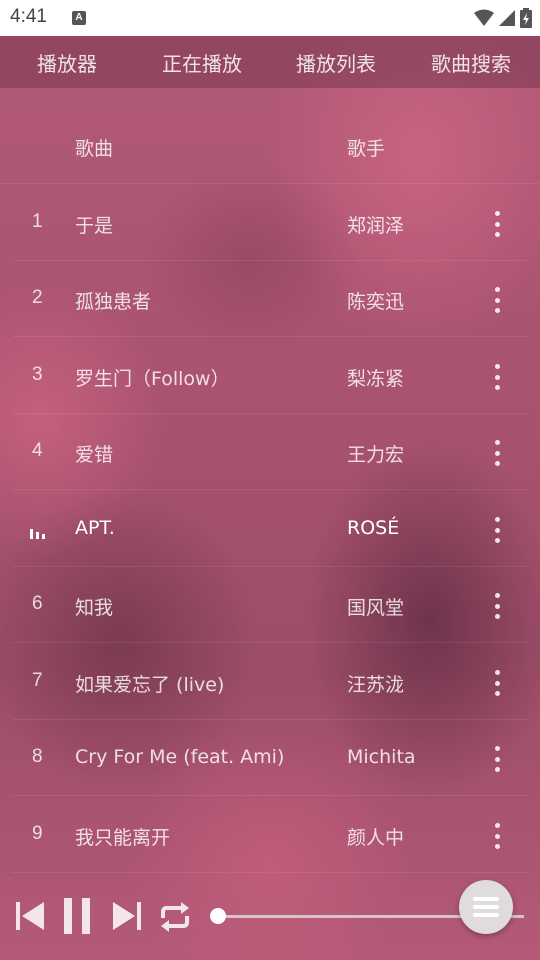  I want to click on header-song: 歌曲, so click(94, 149).